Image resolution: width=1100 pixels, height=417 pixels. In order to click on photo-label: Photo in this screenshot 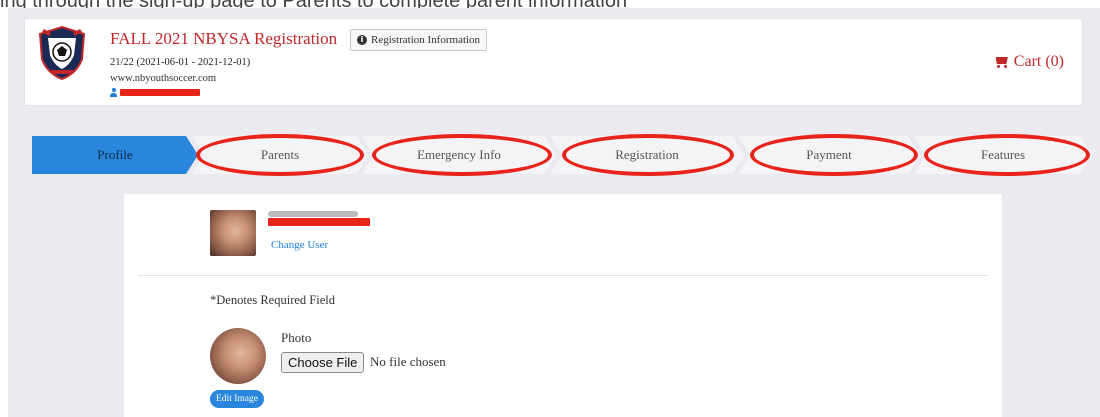, I will do `click(296, 337)`.